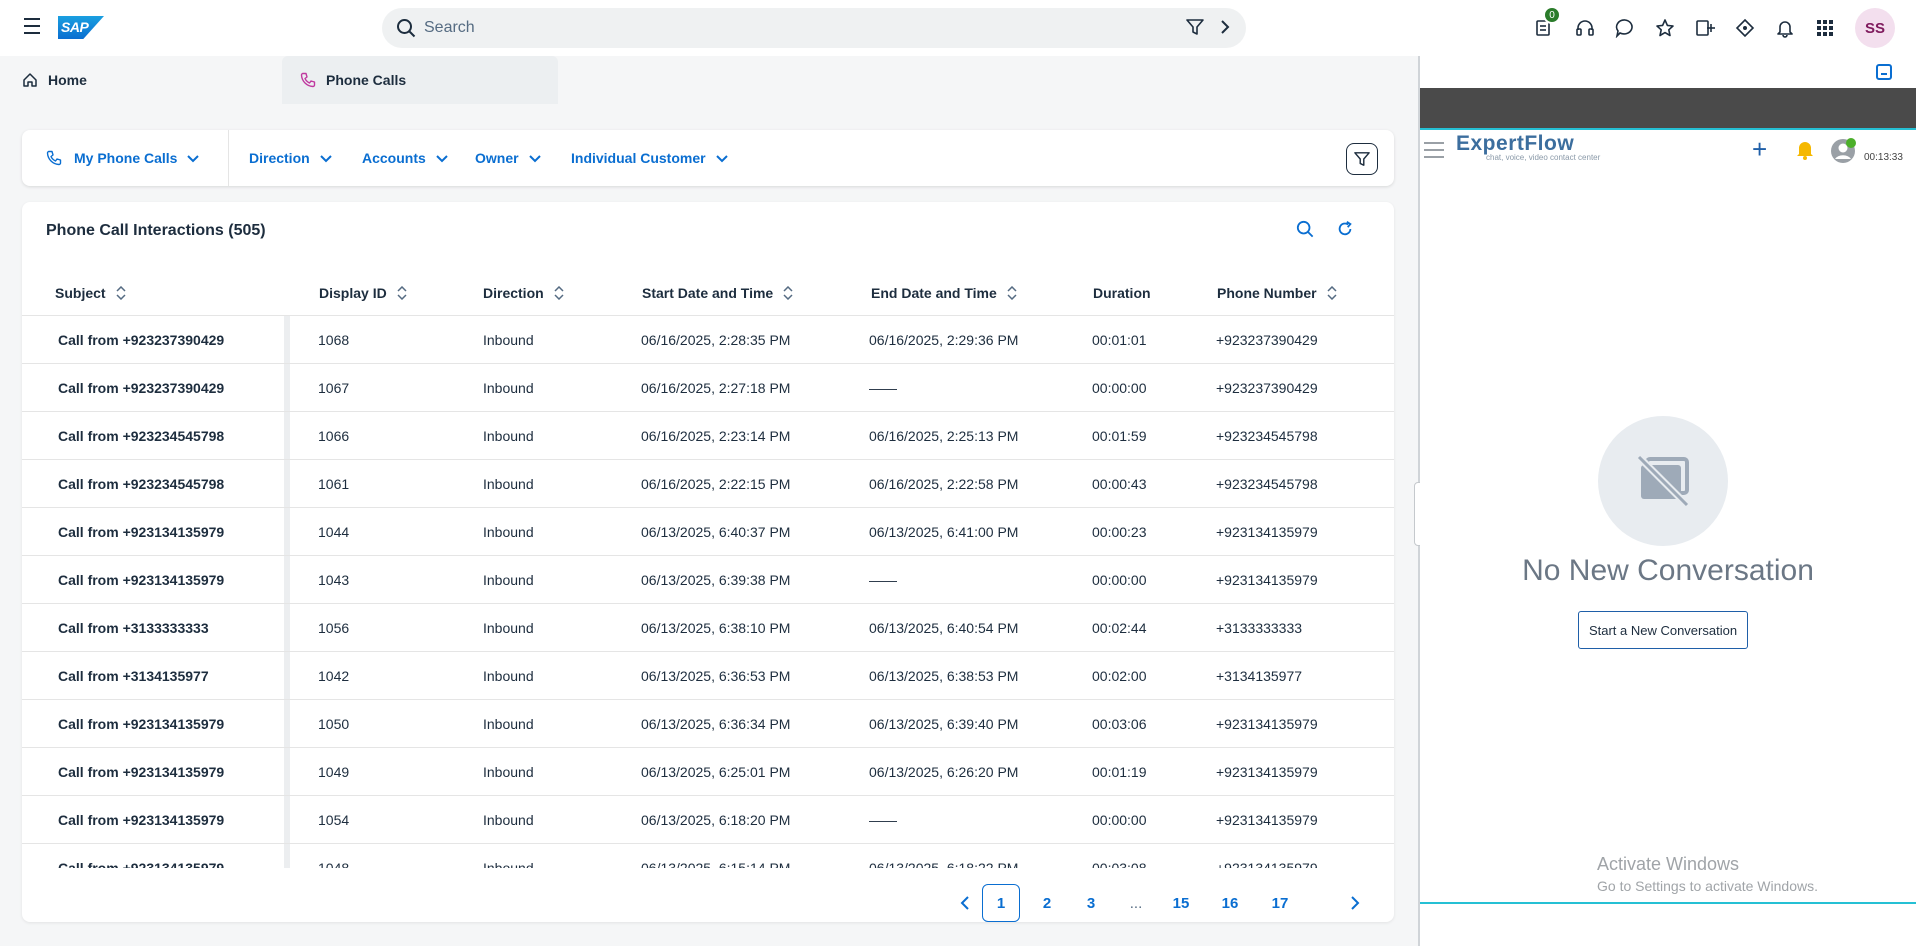 Image resolution: width=1916 pixels, height=946 pixels. What do you see at coordinates (1663, 481) in the screenshot?
I see `no-conversation-icon` at bounding box center [1663, 481].